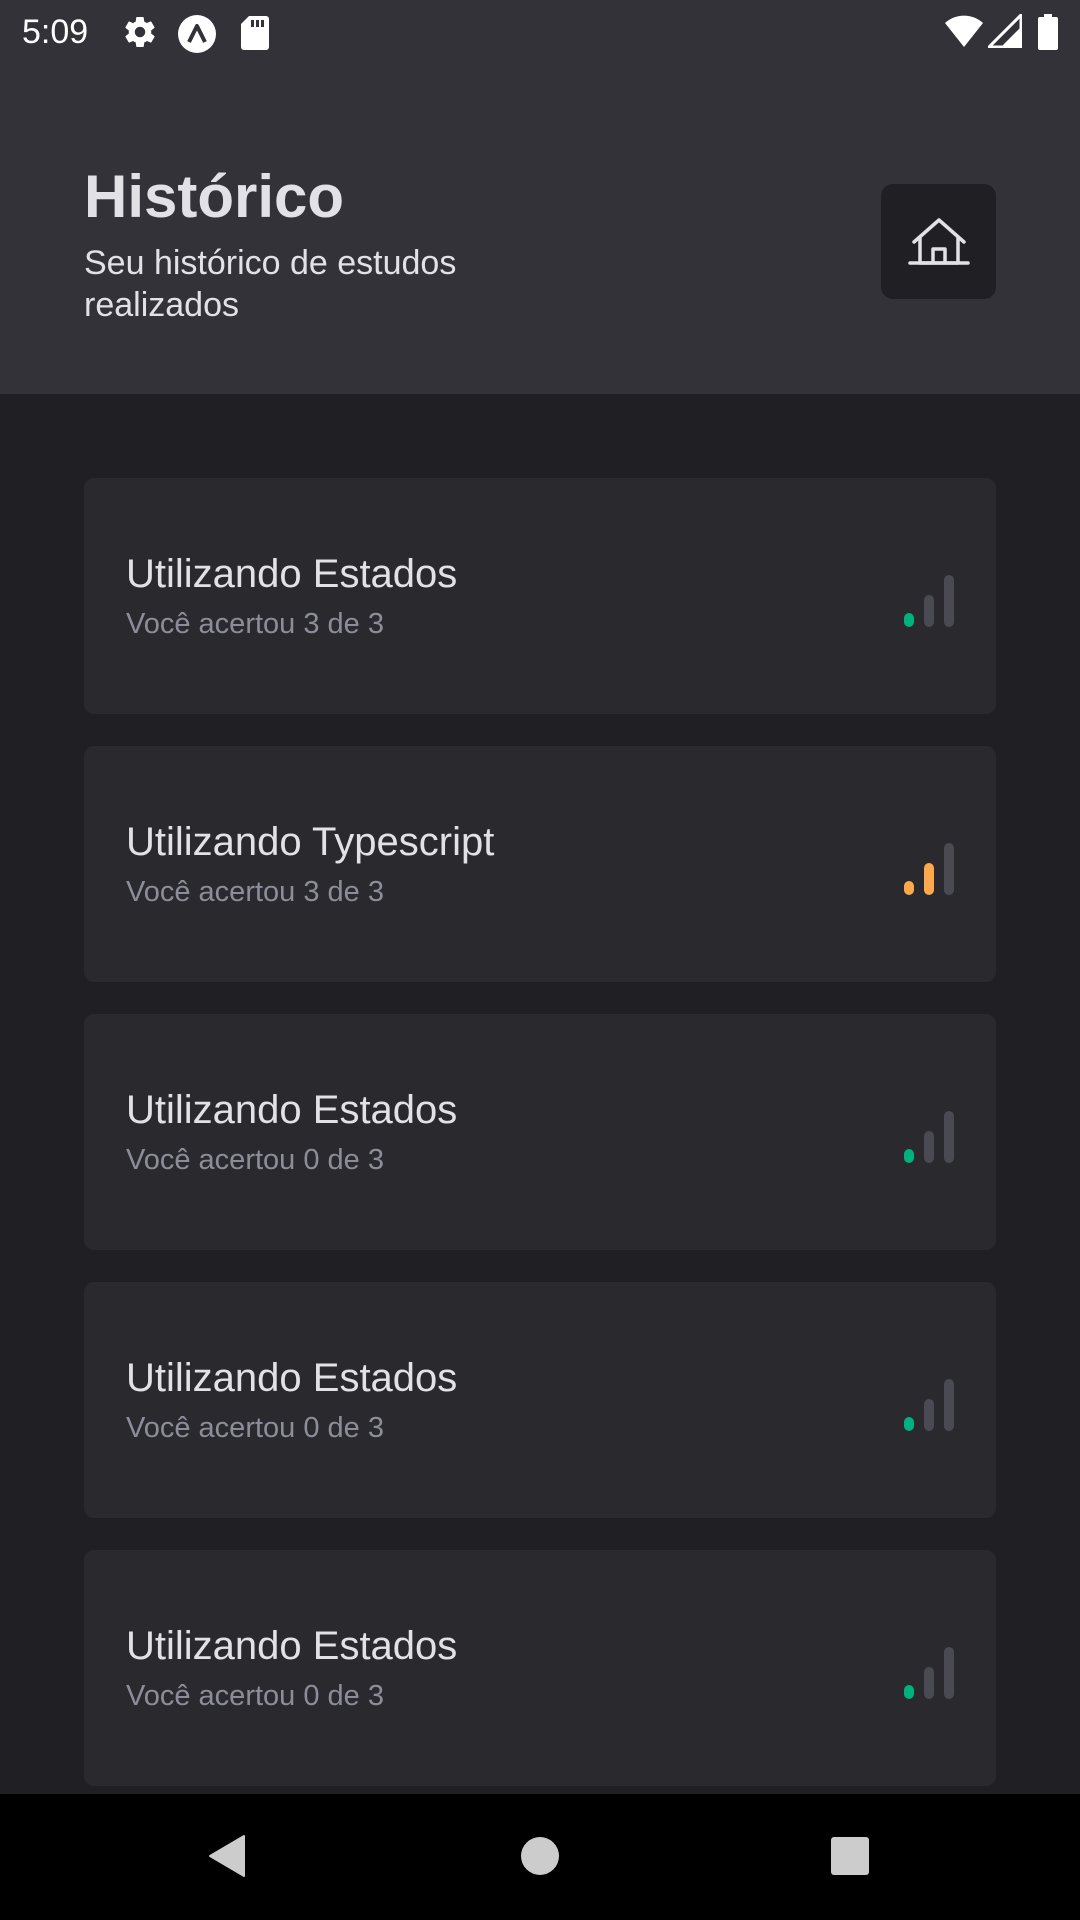 The width and height of the screenshot is (1080, 1920). What do you see at coordinates (55, 32) in the screenshot?
I see `status-time: 5:09` at bounding box center [55, 32].